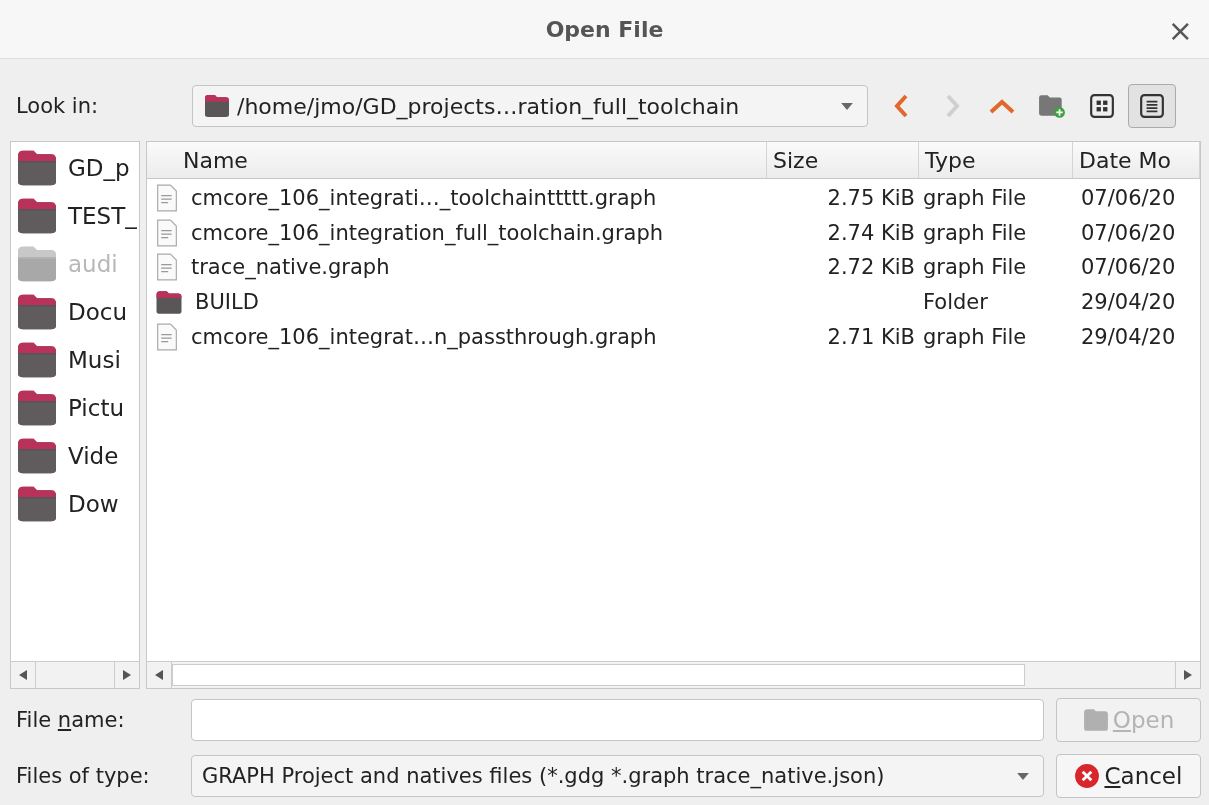  Describe the element at coordinates (996, 160) in the screenshot. I see `column-header: Type` at that location.